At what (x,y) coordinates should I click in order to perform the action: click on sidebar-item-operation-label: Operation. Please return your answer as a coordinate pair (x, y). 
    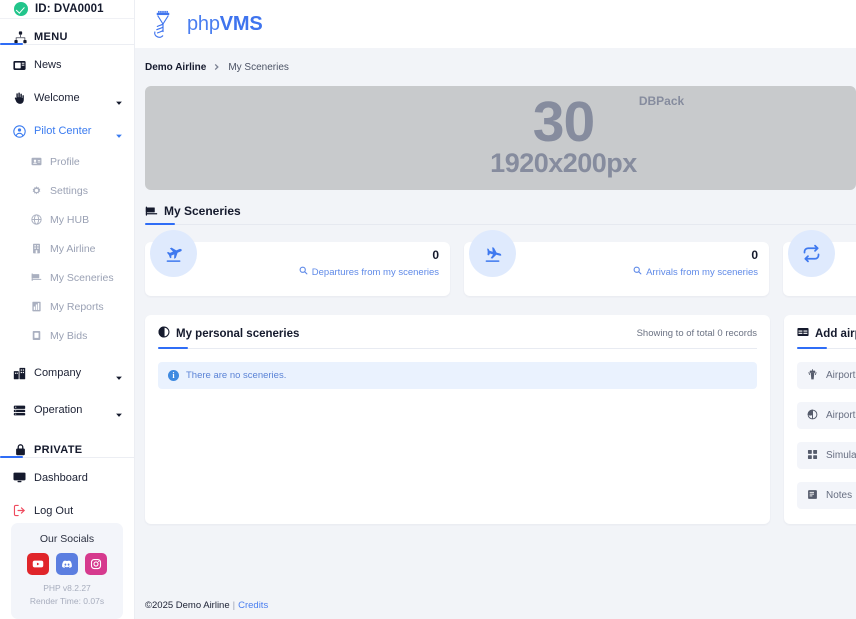
    Looking at the image, I should click on (58, 410).